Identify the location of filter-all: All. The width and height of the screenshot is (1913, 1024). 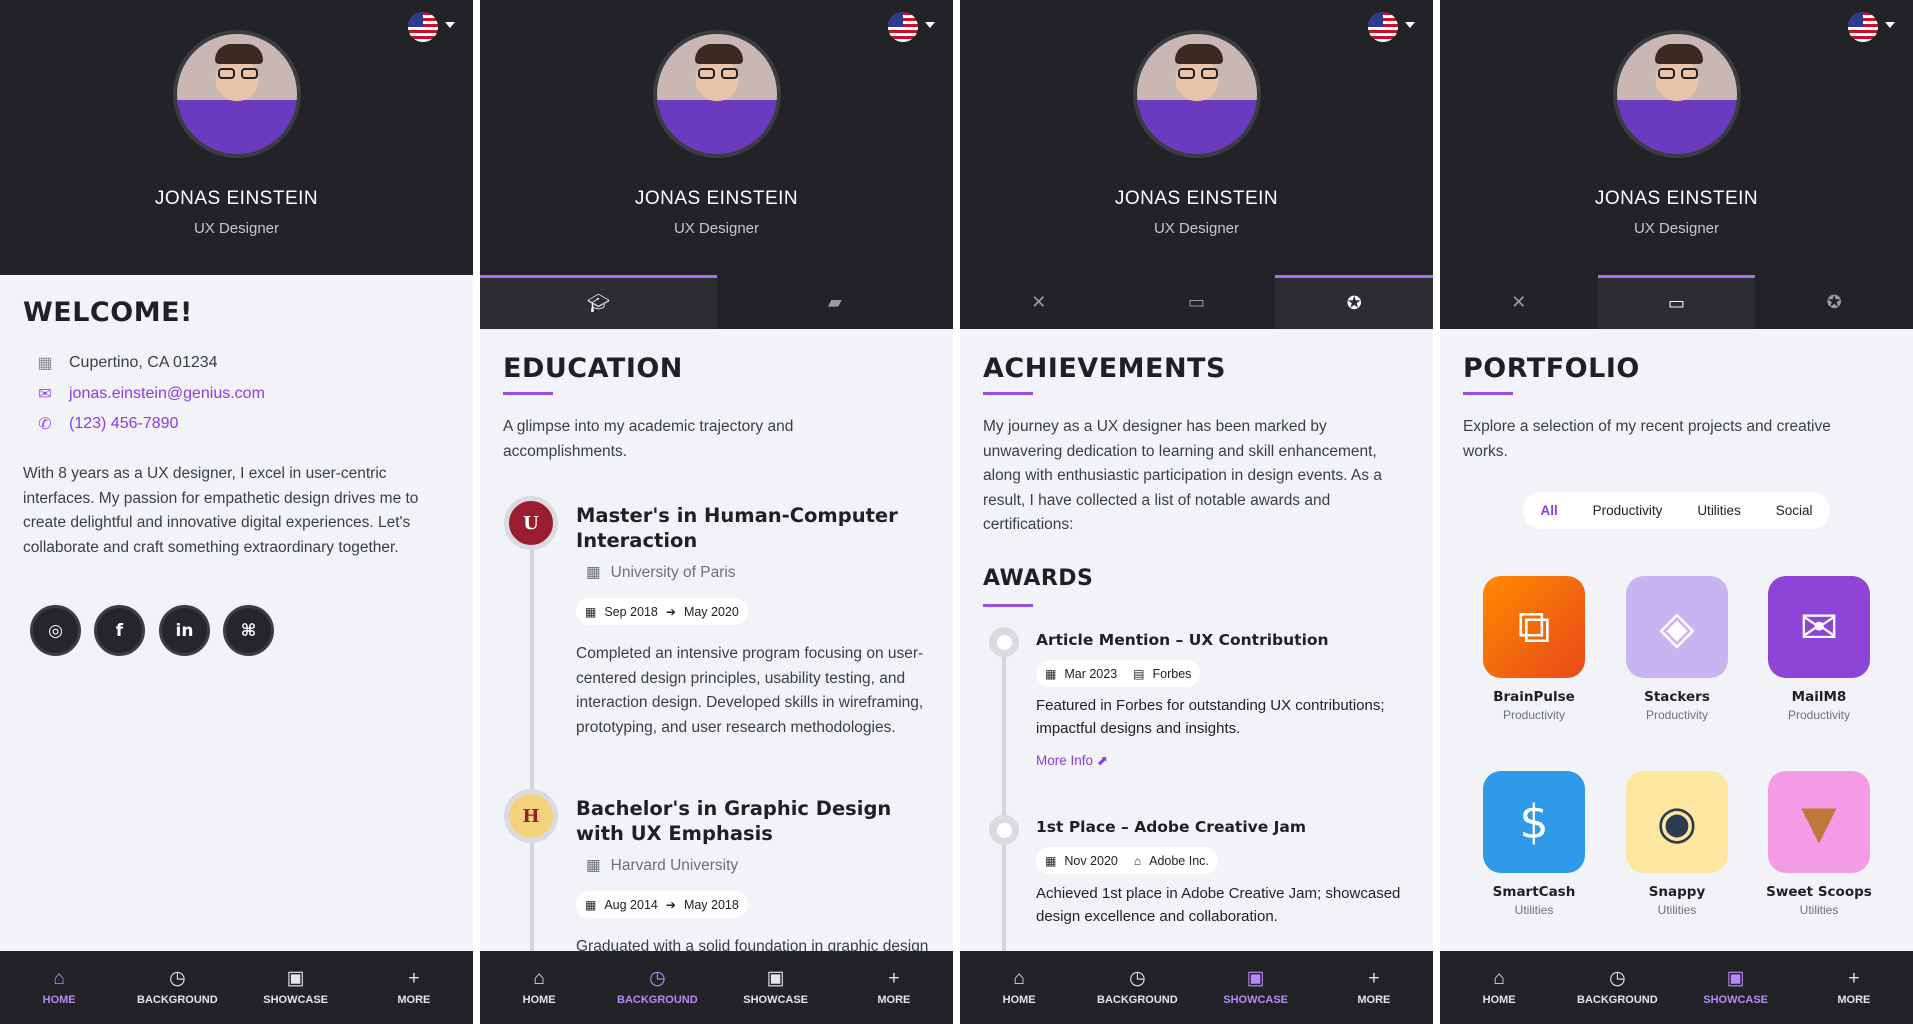
(1548, 510).